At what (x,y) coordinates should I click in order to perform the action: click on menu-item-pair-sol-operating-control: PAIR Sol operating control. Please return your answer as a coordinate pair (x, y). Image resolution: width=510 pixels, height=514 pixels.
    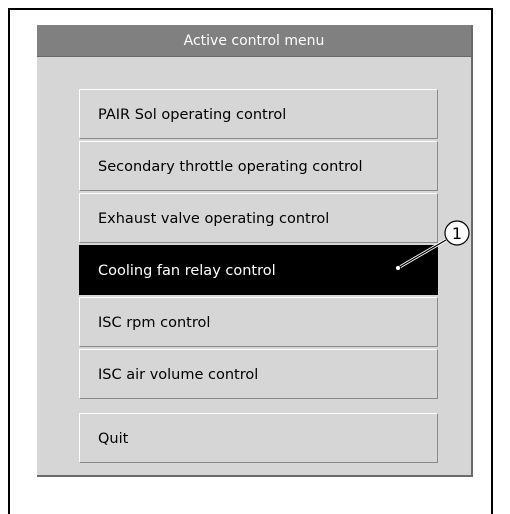
    Looking at the image, I should click on (258, 114).